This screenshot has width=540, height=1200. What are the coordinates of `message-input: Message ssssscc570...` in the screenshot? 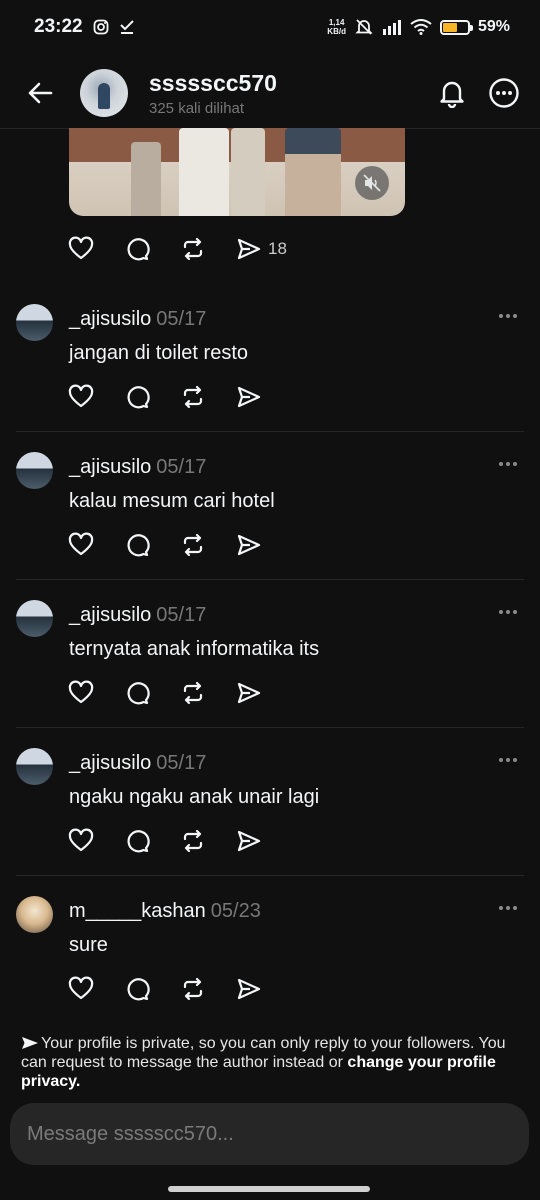 It's located at (269, 1134).